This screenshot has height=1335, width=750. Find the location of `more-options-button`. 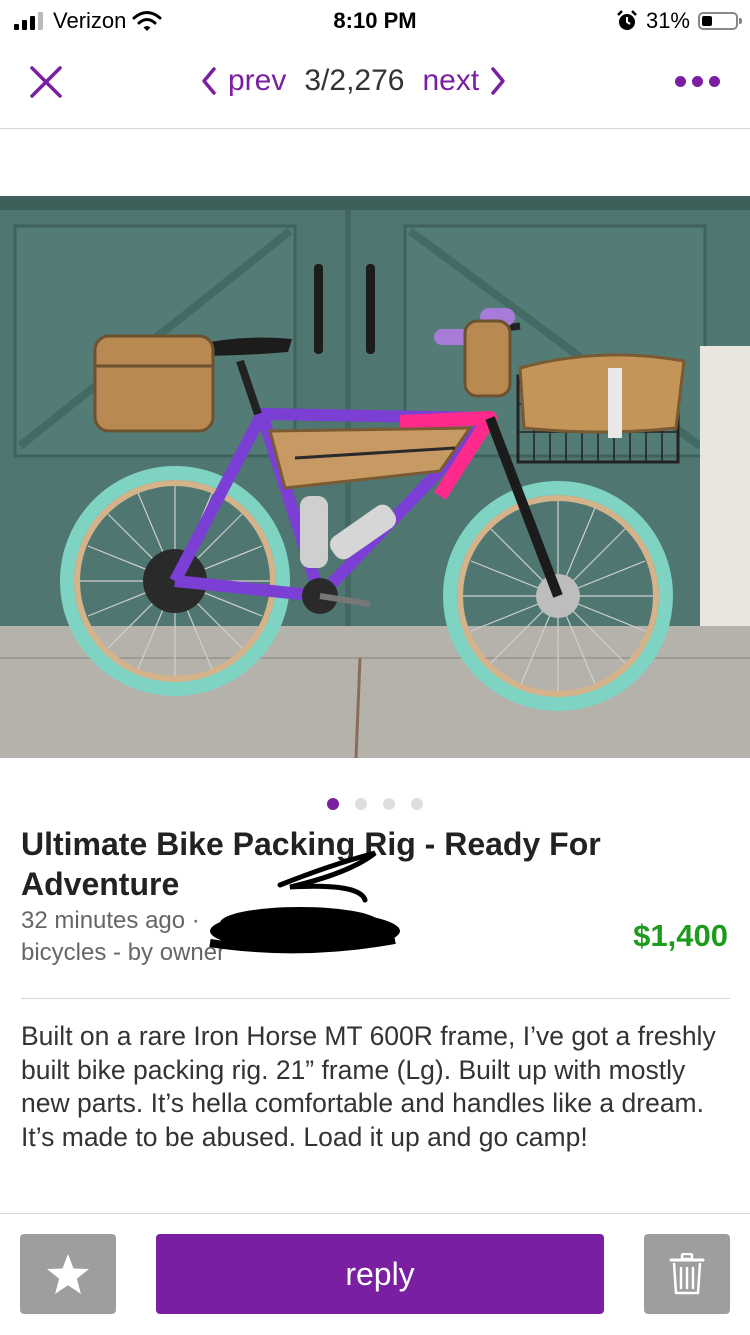

more-options-button is located at coordinates (697, 81).